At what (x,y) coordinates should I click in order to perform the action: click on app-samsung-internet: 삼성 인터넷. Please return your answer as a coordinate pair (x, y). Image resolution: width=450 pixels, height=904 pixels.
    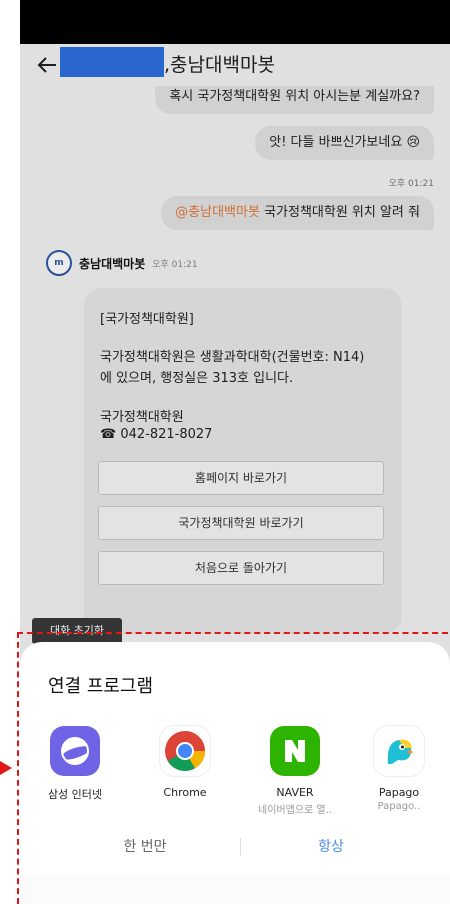
    Looking at the image, I should click on (75, 764).